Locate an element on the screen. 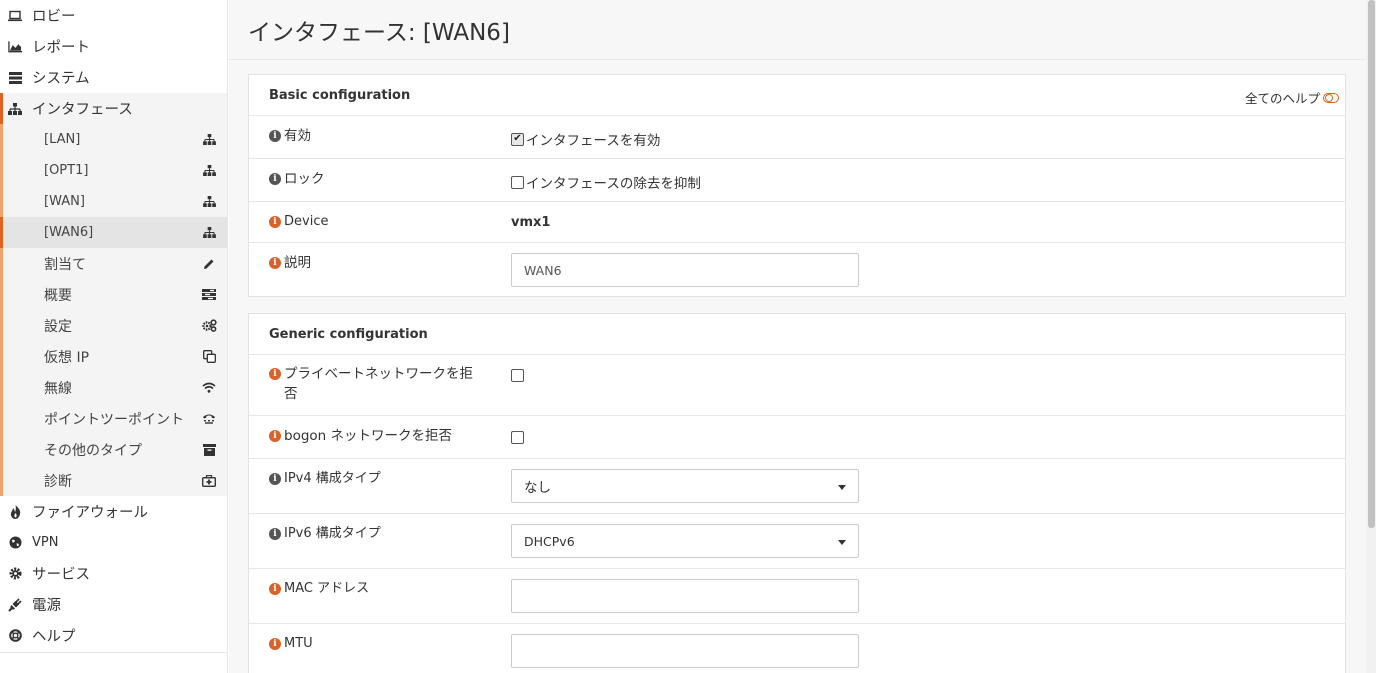 Image resolution: width=1376 pixels, height=673 pixels. cog-icon is located at coordinates (15, 574).